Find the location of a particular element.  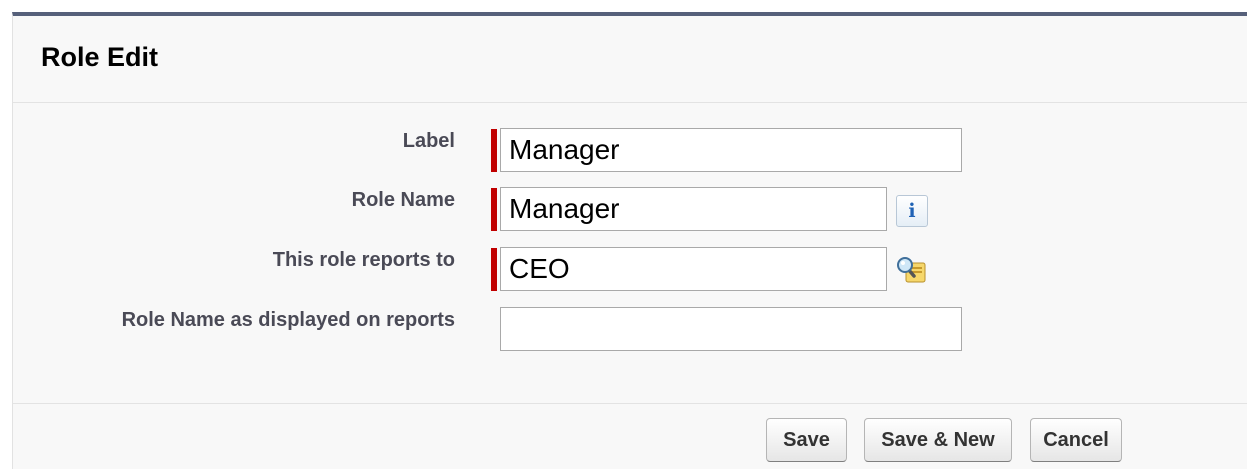

role-name-field-label: Role Name is located at coordinates (403, 200).